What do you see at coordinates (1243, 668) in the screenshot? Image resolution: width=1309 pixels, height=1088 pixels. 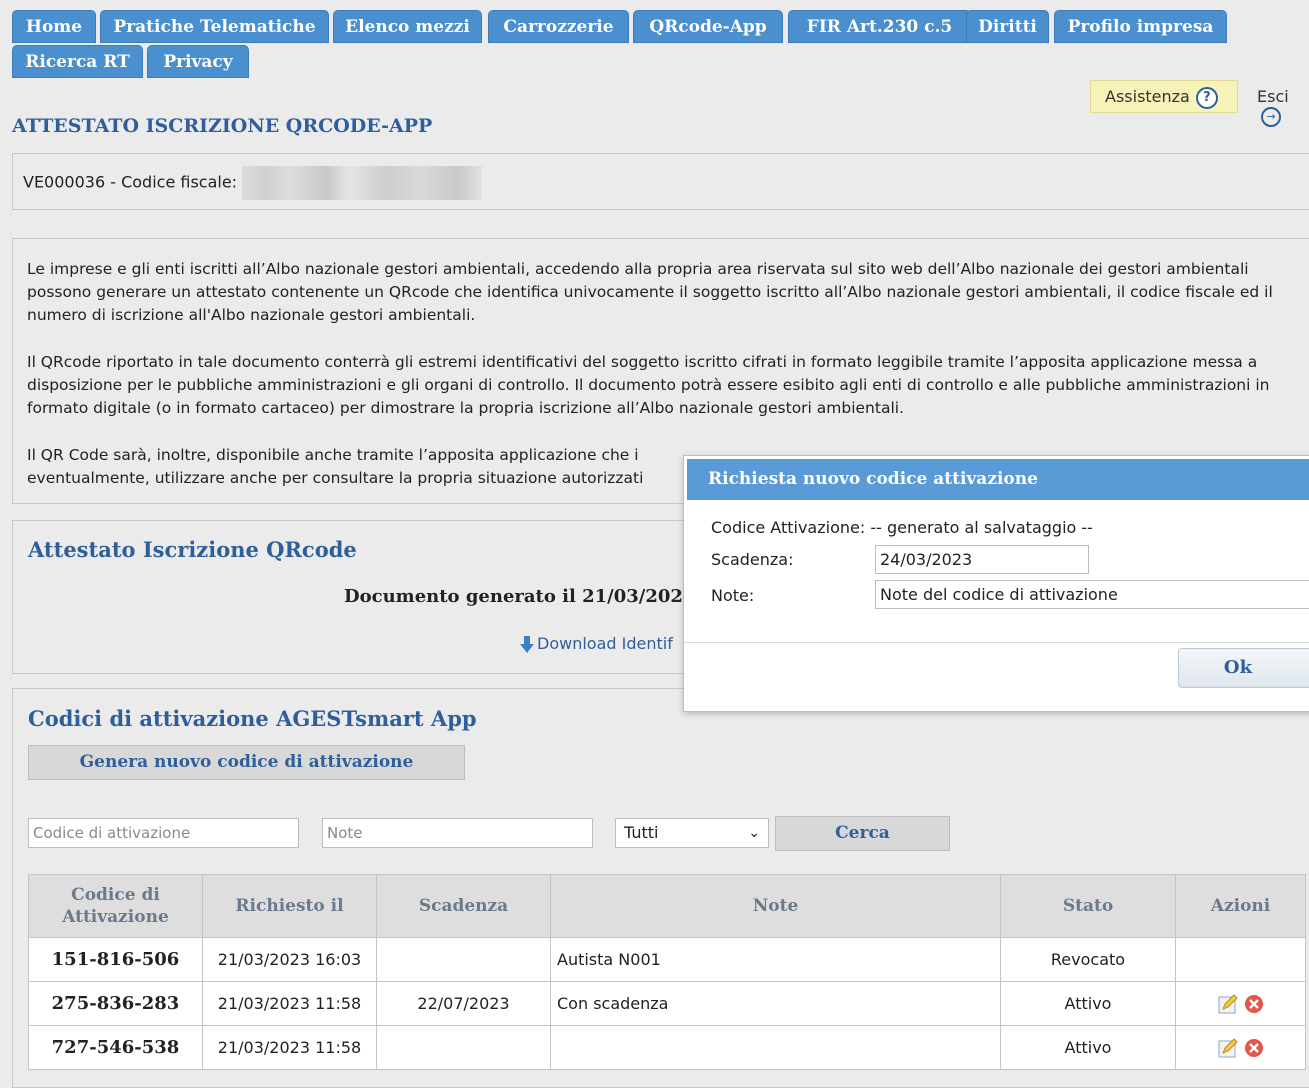 I see `ok-button: Ok` at bounding box center [1243, 668].